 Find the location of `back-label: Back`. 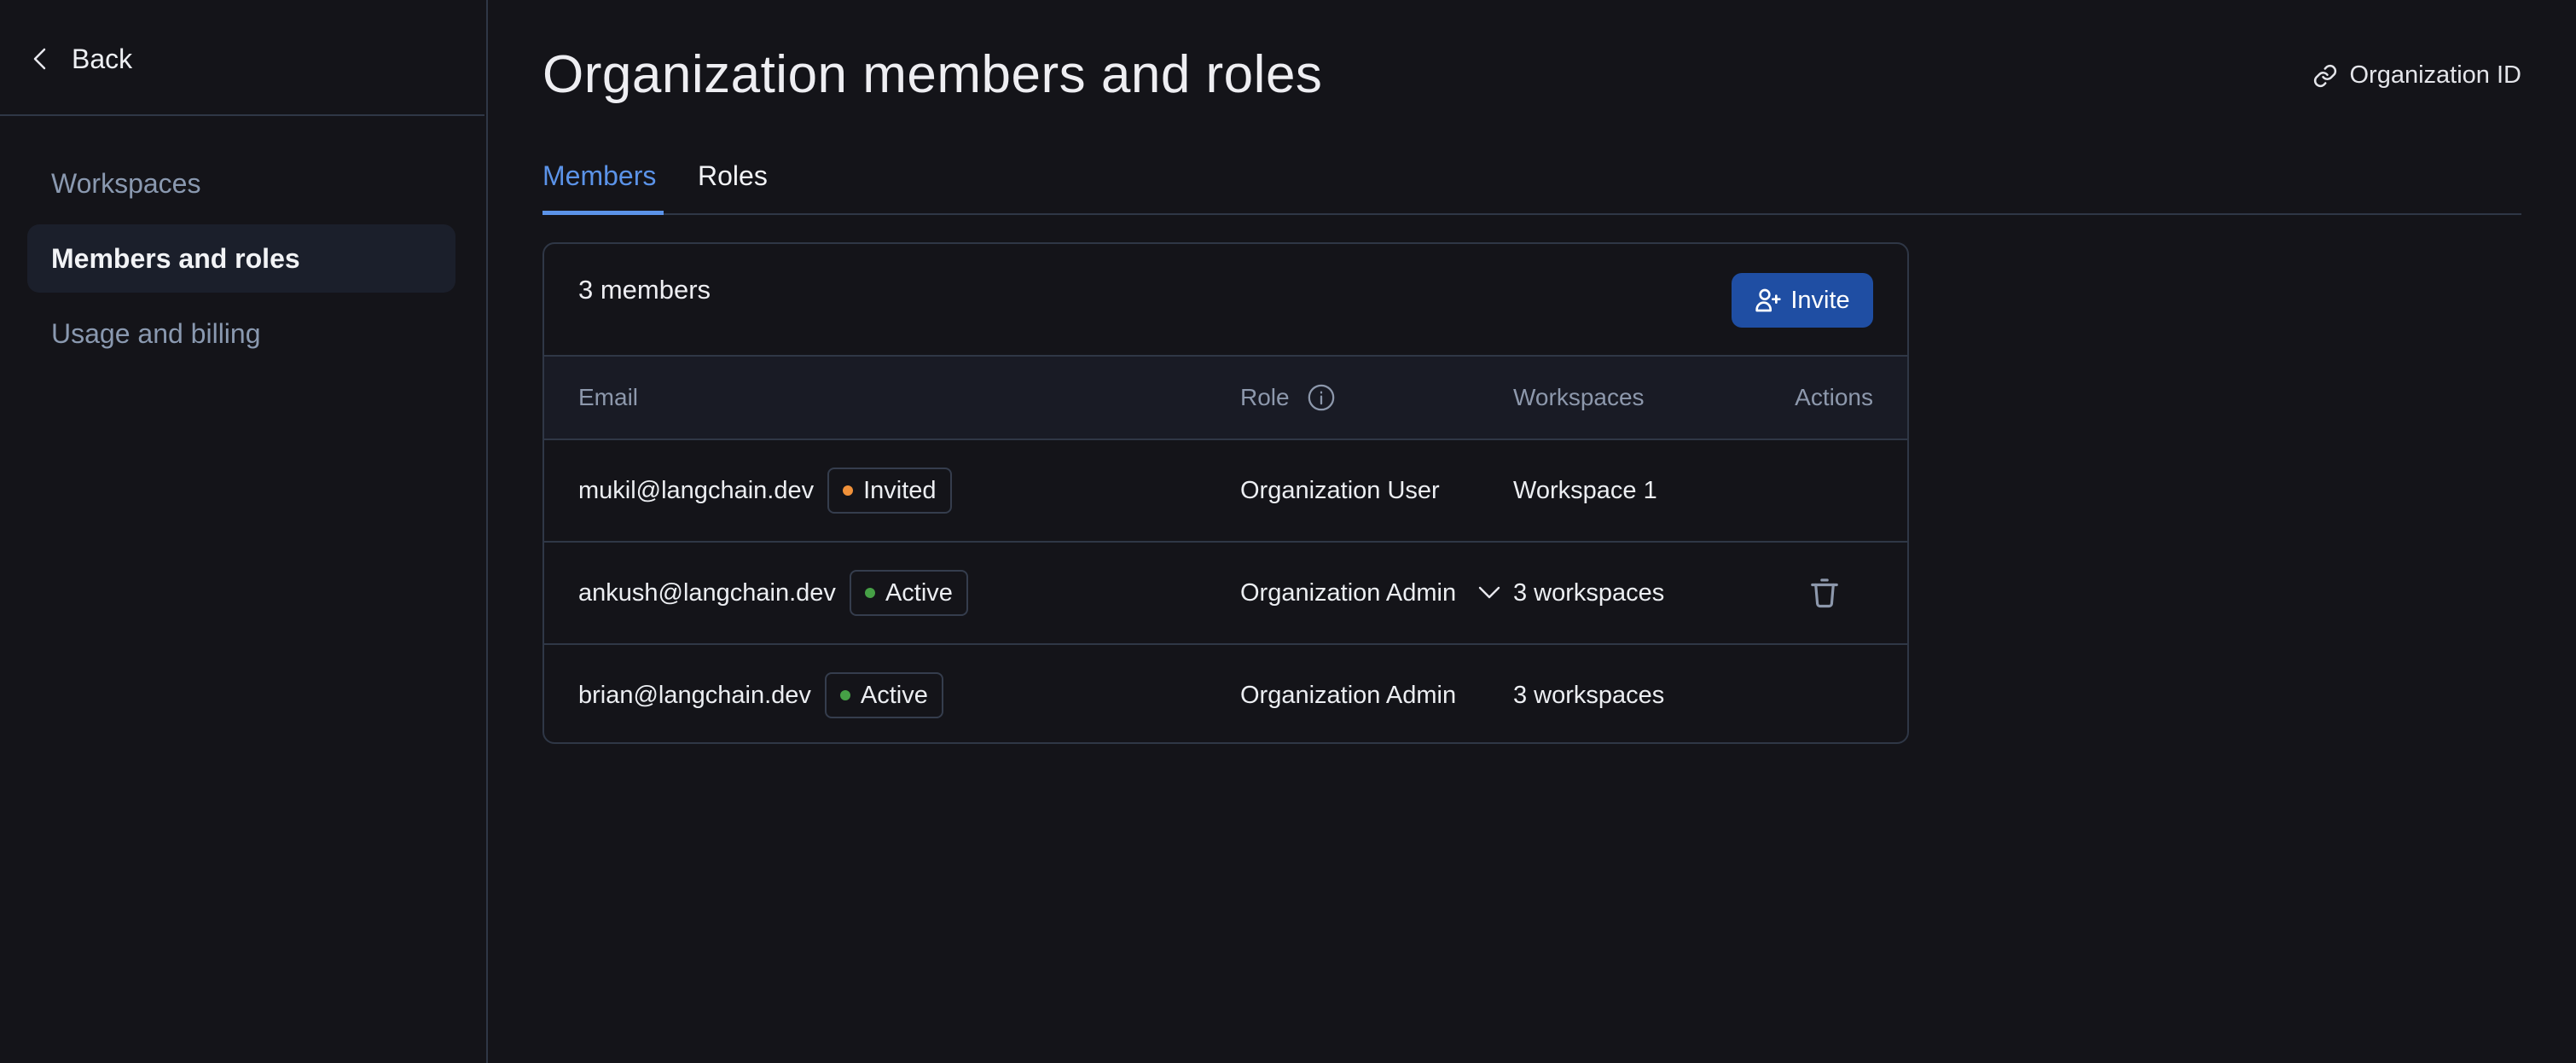

back-label: Back is located at coordinates (102, 59).